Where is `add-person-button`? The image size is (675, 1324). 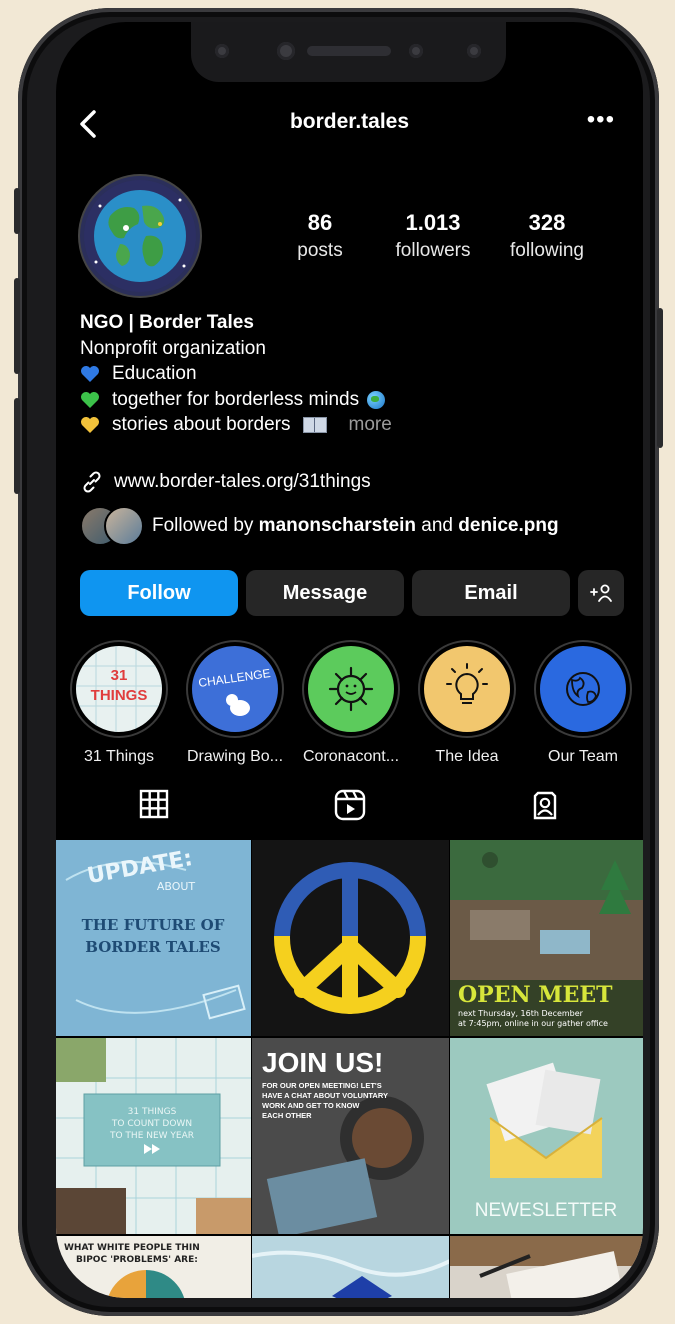 add-person-button is located at coordinates (601, 593).